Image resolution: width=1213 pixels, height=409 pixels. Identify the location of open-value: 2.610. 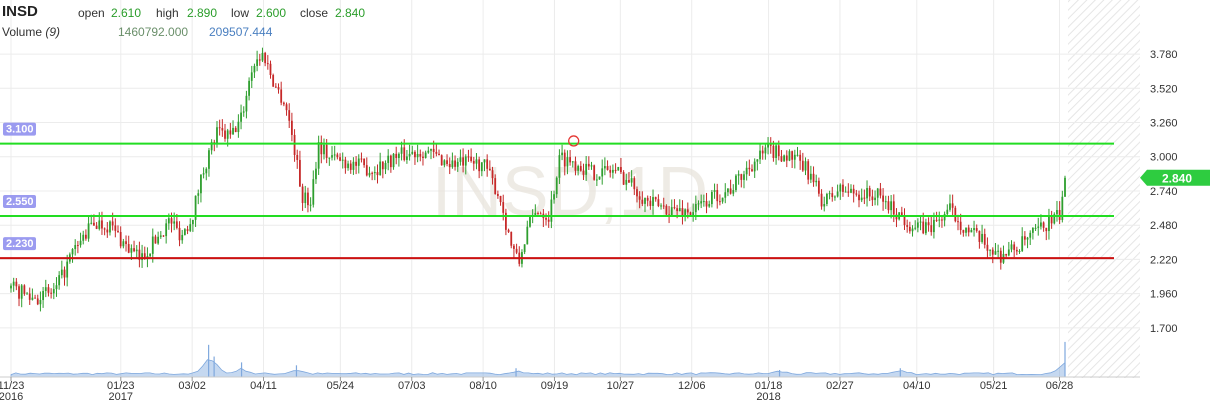
(126, 13).